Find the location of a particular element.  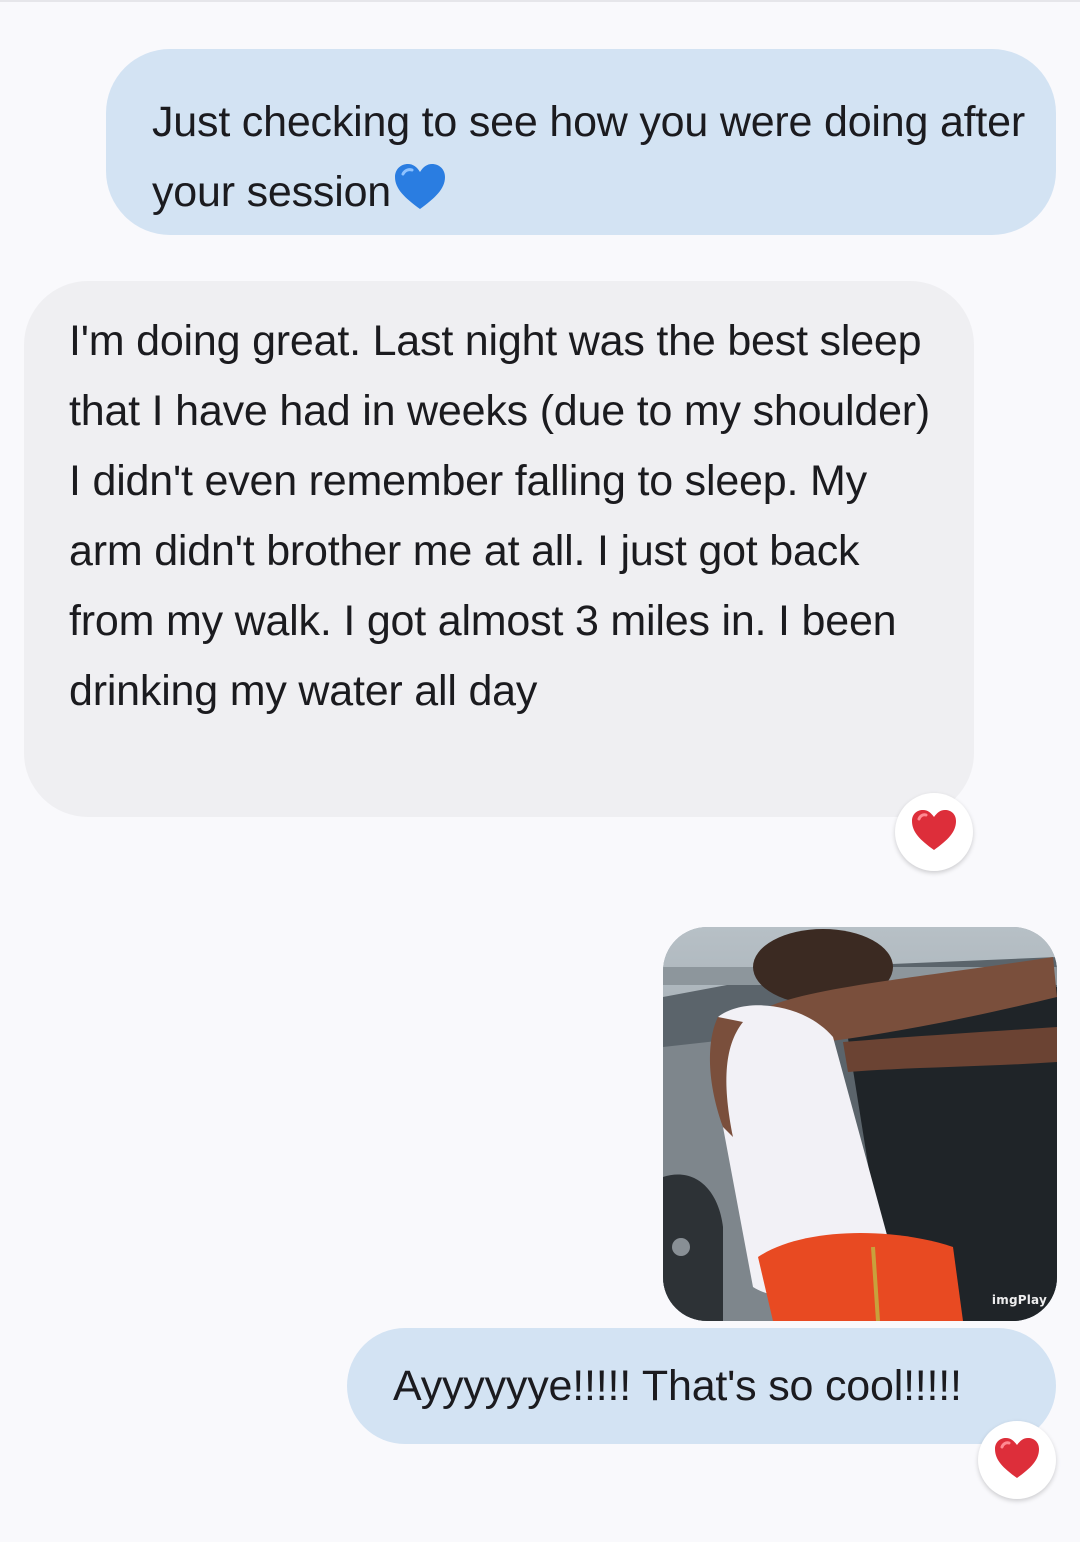

outgoing-message-bubble: Ayyyyyye!!!!! That's so cool!!!!! is located at coordinates (701, 1386).